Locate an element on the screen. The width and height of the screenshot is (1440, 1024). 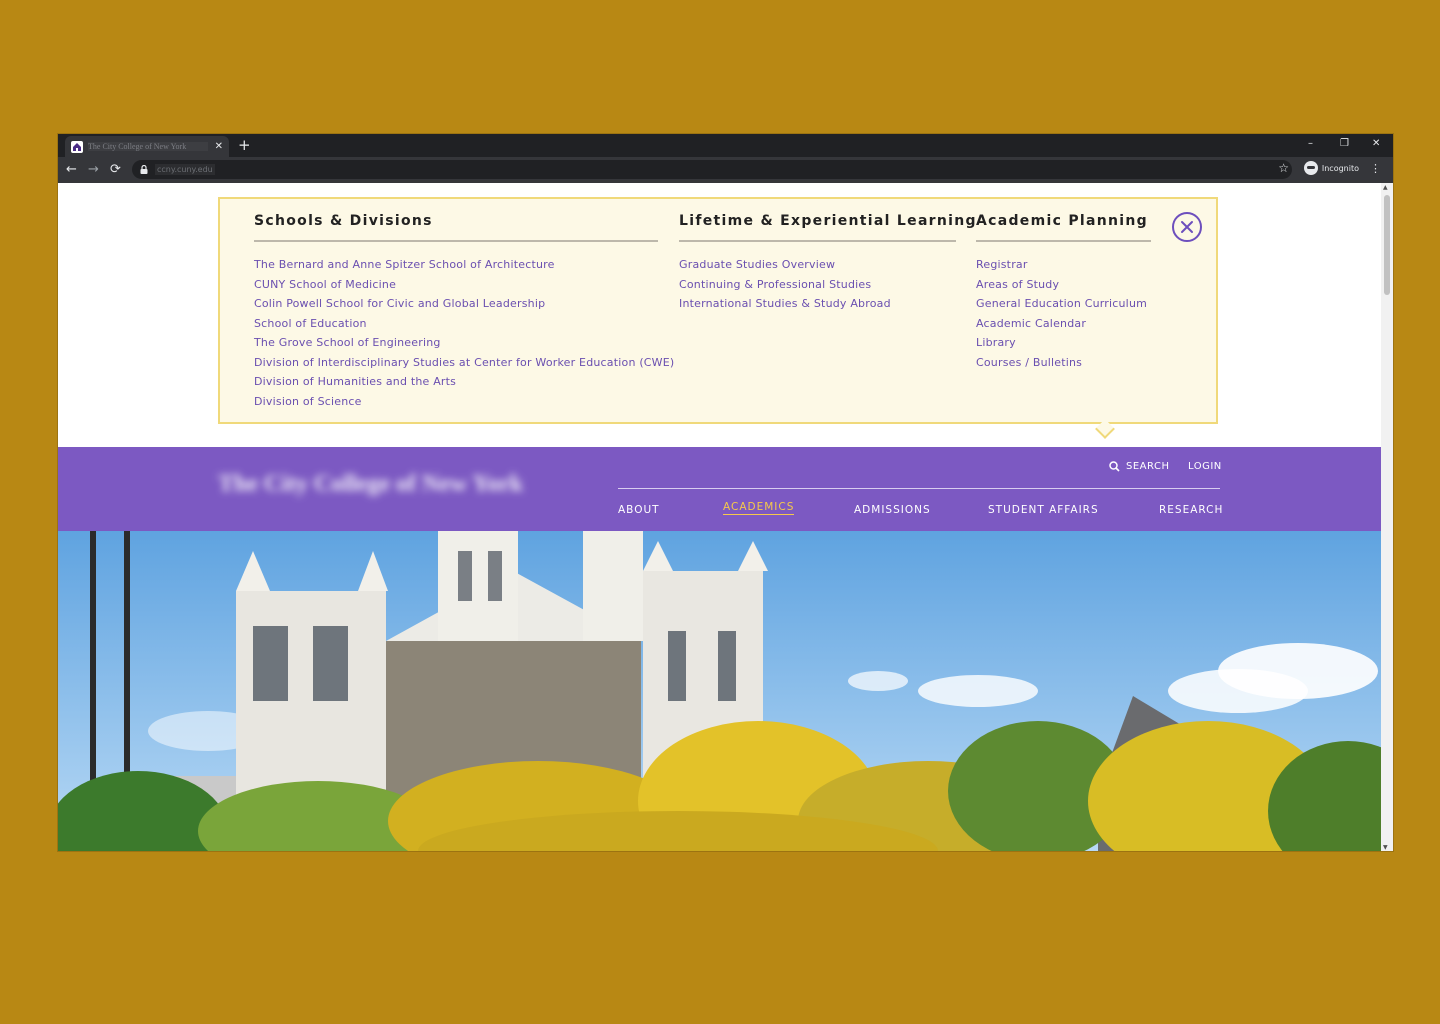
header-divider is located at coordinates (919, 488).